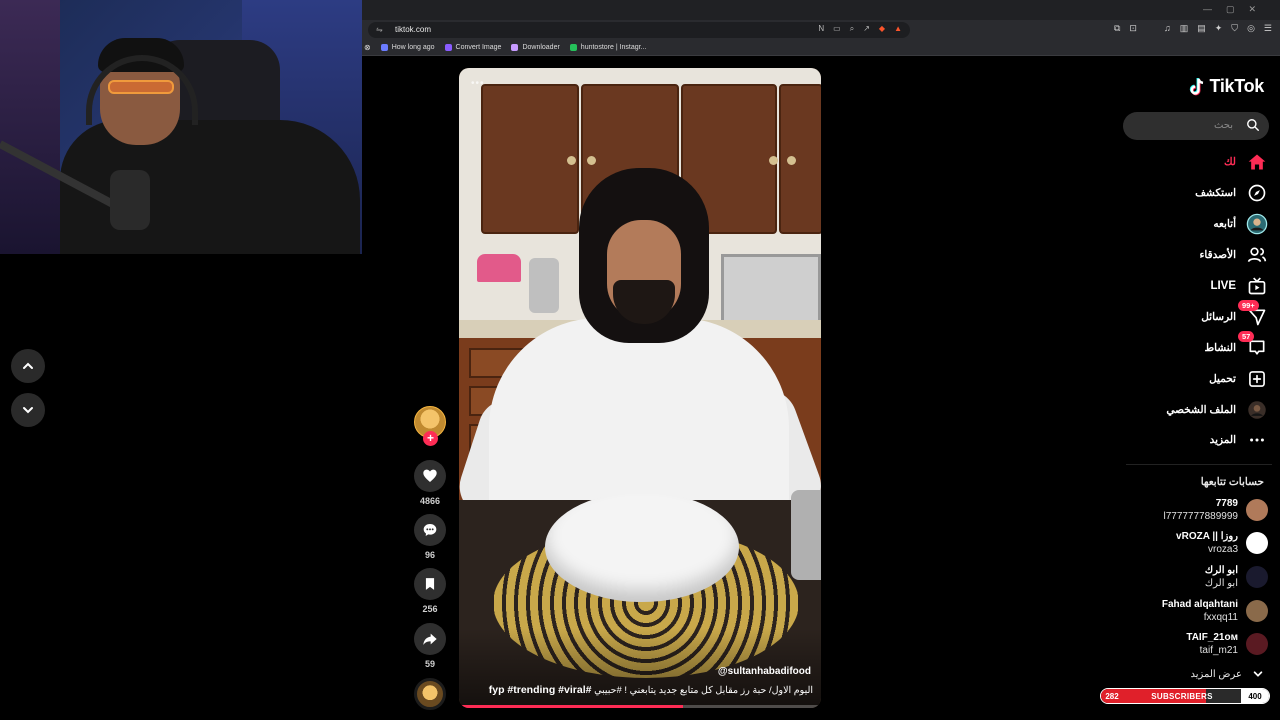 The image size is (1280, 720). I want to click on see-more-button: عرض المزيد, so click(1227, 674).